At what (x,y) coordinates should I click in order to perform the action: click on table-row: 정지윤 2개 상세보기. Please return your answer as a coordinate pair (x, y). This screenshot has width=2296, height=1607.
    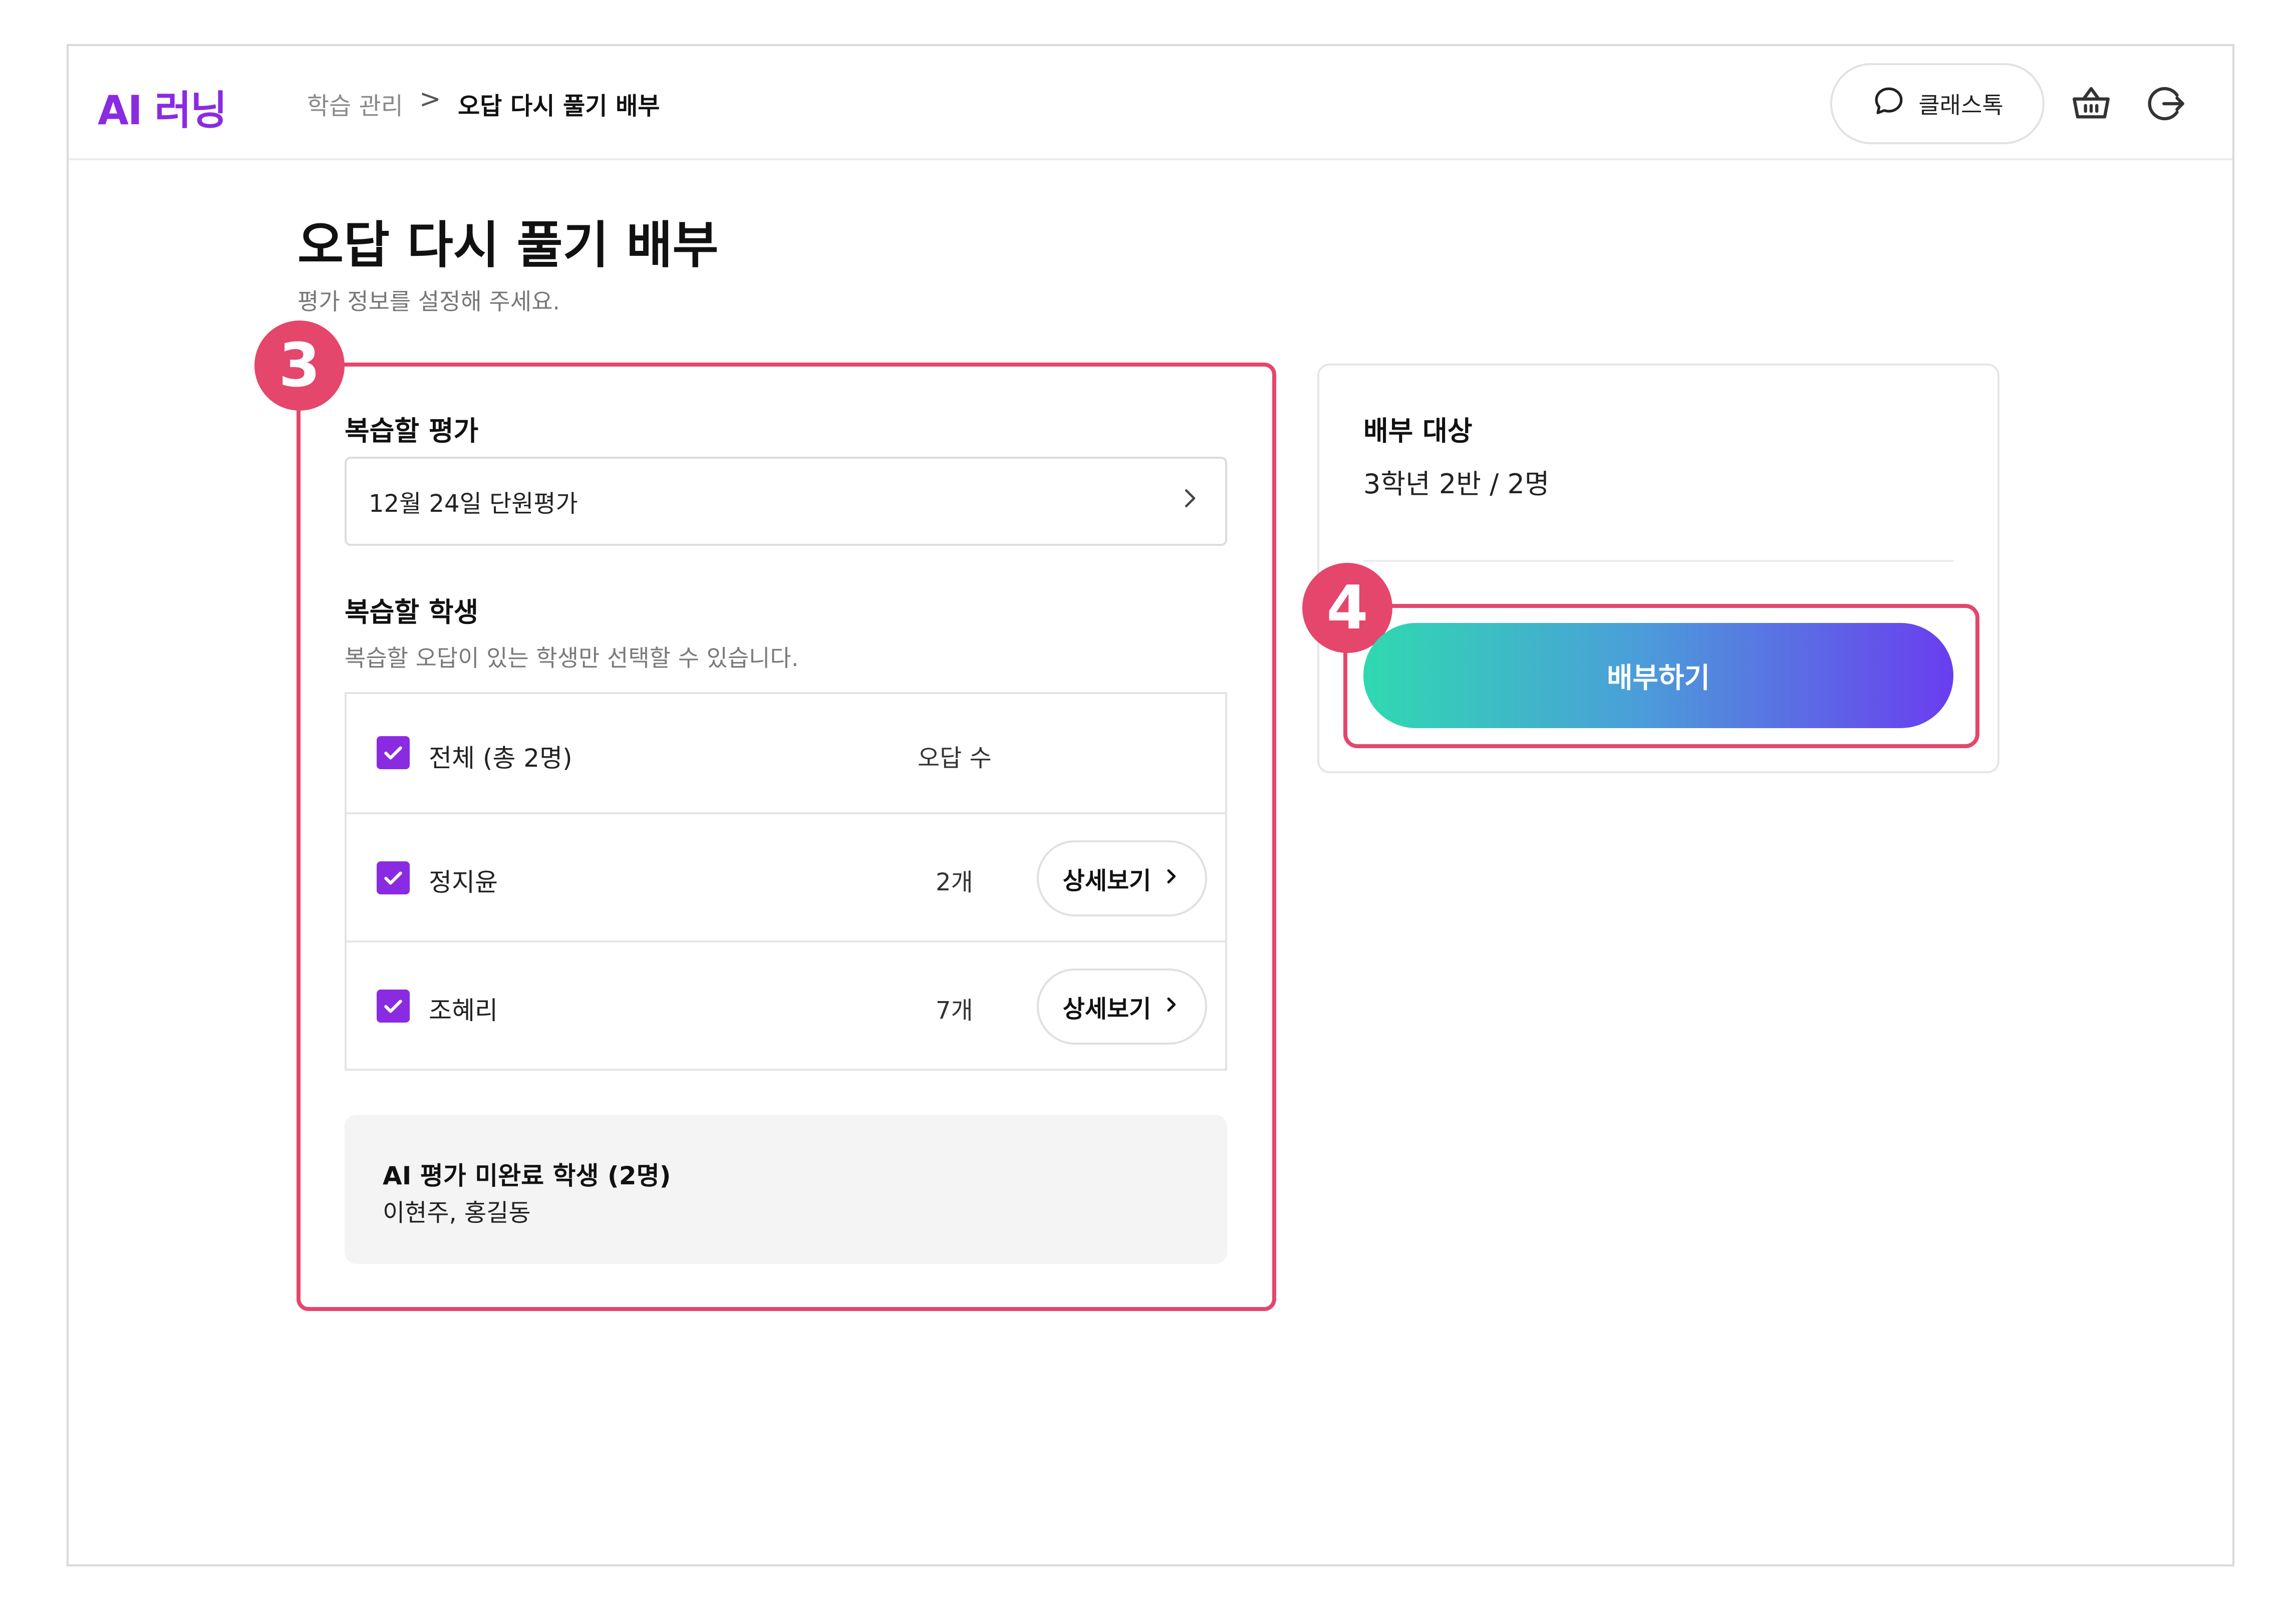
    Looking at the image, I should click on (786, 878).